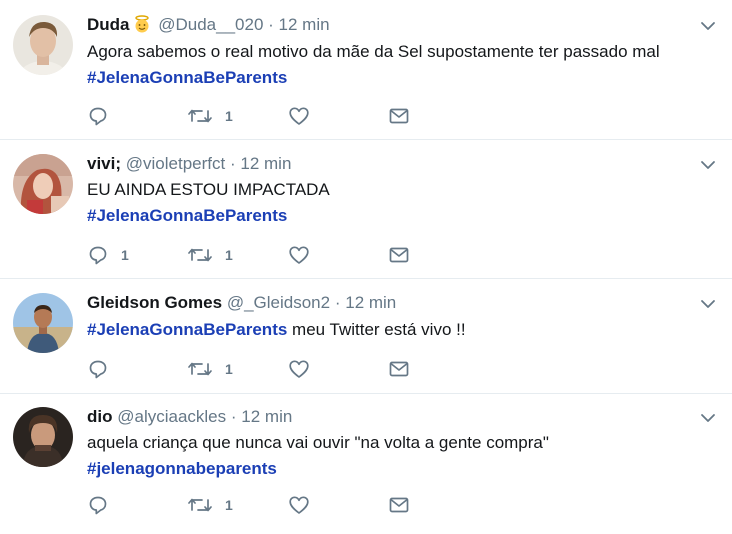 This screenshot has width=732, height=534. Describe the element at coordinates (142, 24) in the screenshot. I see `angel-icon` at that location.